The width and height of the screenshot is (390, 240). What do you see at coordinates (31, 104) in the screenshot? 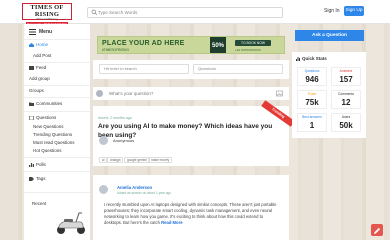
I see `communities-icon` at bounding box center [31, 104].